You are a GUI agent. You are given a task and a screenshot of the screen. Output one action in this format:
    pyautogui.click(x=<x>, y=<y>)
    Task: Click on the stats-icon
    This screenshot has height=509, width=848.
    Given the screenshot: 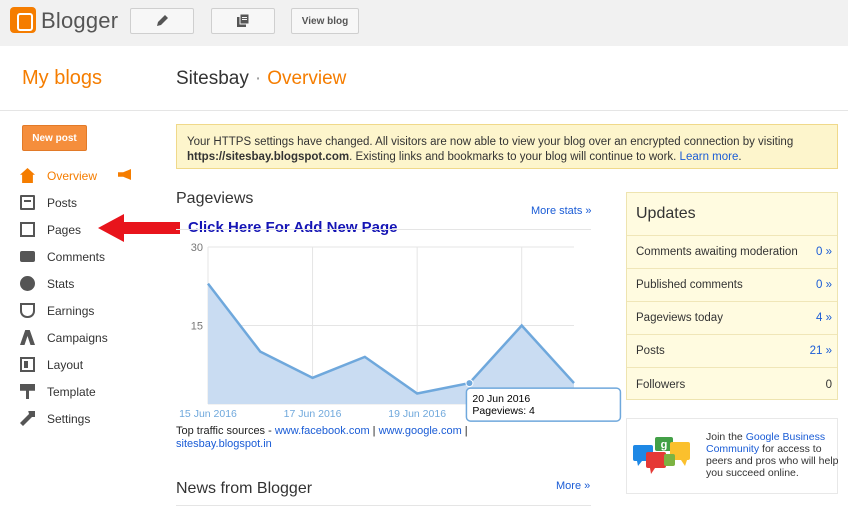 What is the action you would take?
    pyautogui.click(x=27, y=283)
    